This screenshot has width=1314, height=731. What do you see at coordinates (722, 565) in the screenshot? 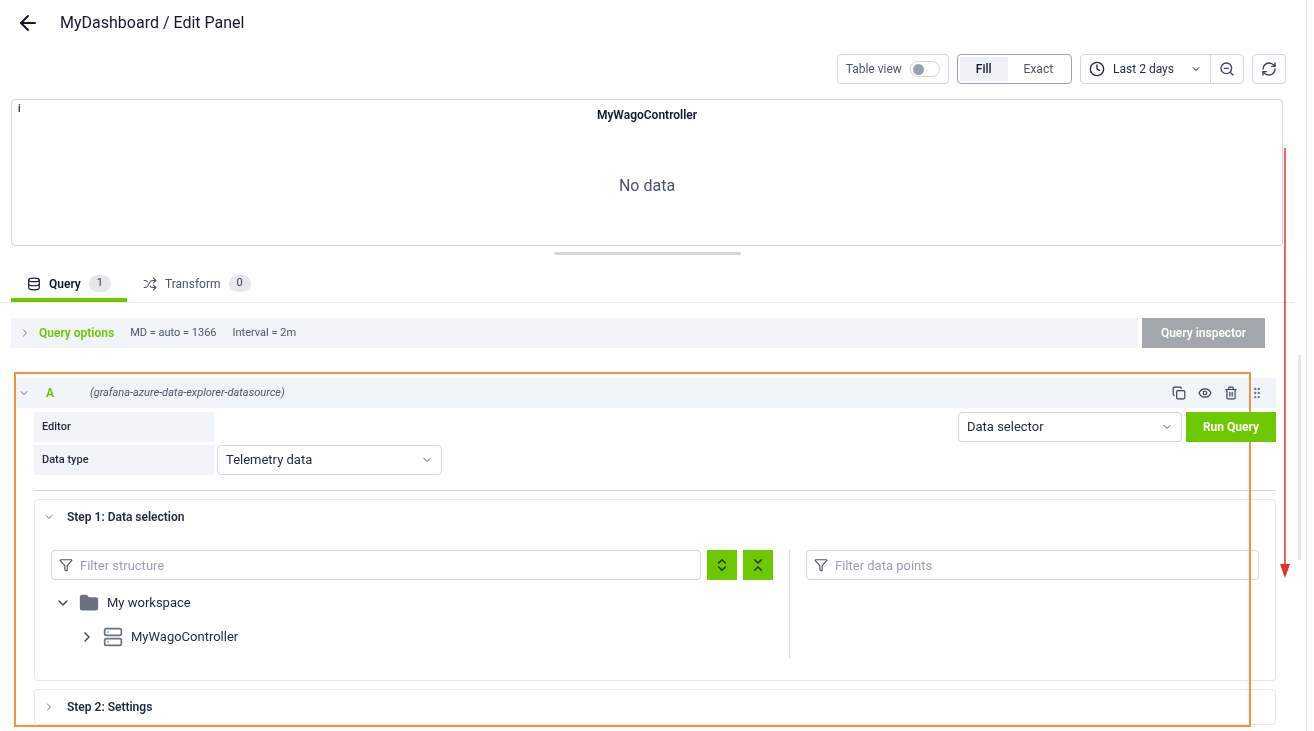
I see `expand-all-button` at bounding box center [722, 565].